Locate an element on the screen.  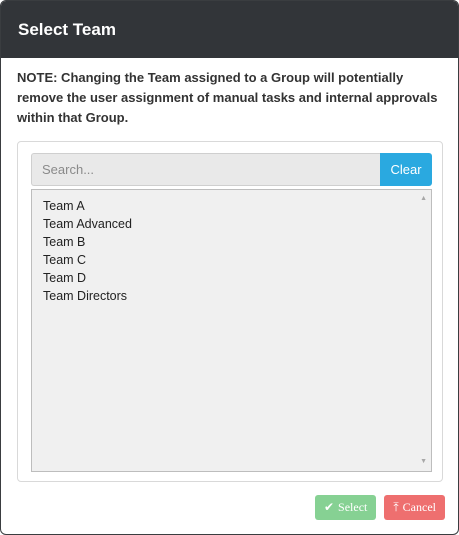
team-option: Team D is located at coordinates (237, 278).